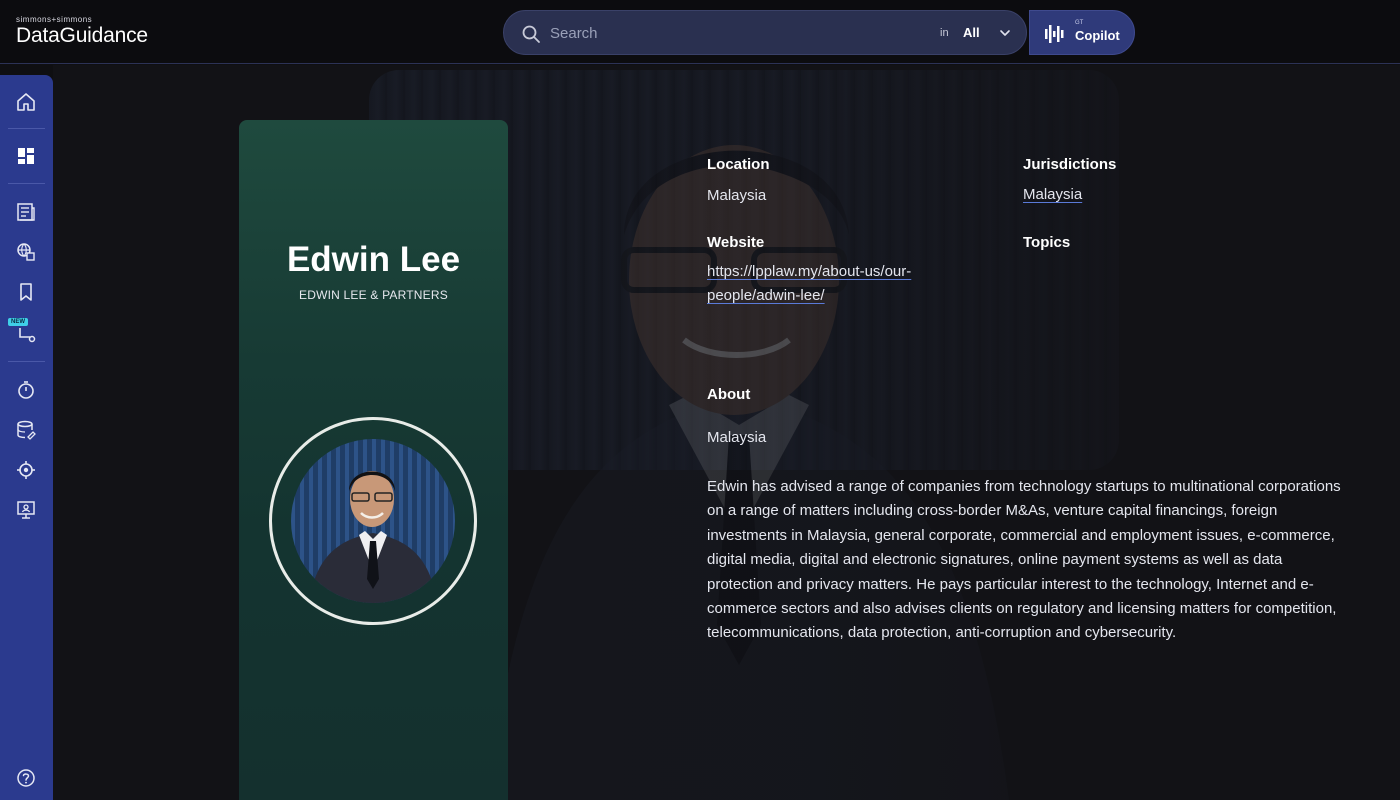  What do you see at coordinates (944, 33) in the screenshot?
I see `search-scope-prefix: in` at bounding box center [944, 33].